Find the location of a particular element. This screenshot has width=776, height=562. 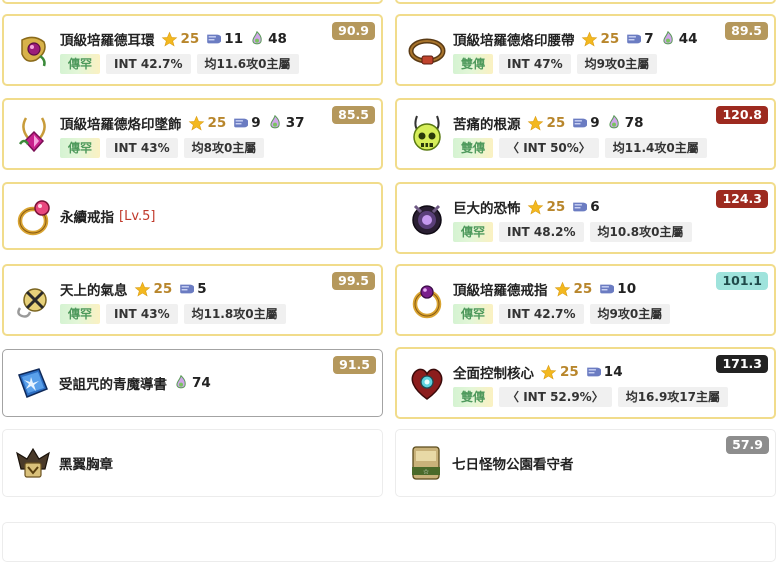

item-tags: 傳罕 INT 43% 均11.8攻0主屬 is located at coordinates (176, 314).